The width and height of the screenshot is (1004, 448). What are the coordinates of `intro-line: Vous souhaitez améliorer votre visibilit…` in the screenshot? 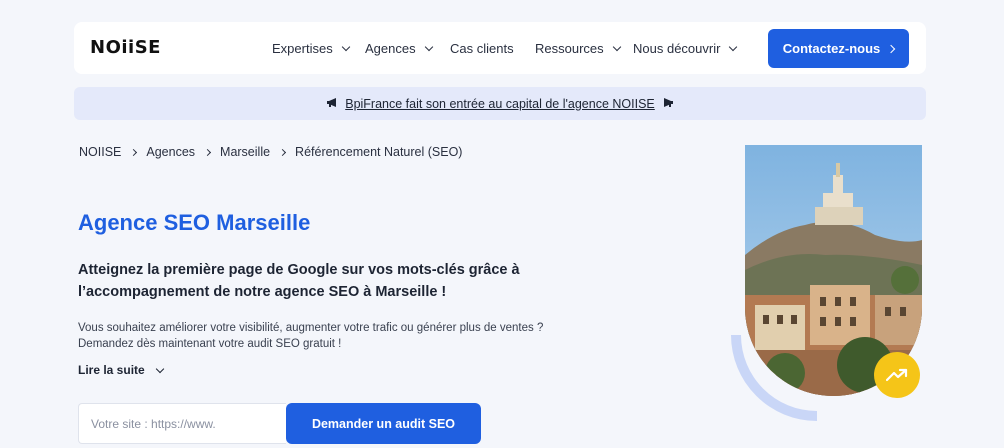 It's located at (311, 328).